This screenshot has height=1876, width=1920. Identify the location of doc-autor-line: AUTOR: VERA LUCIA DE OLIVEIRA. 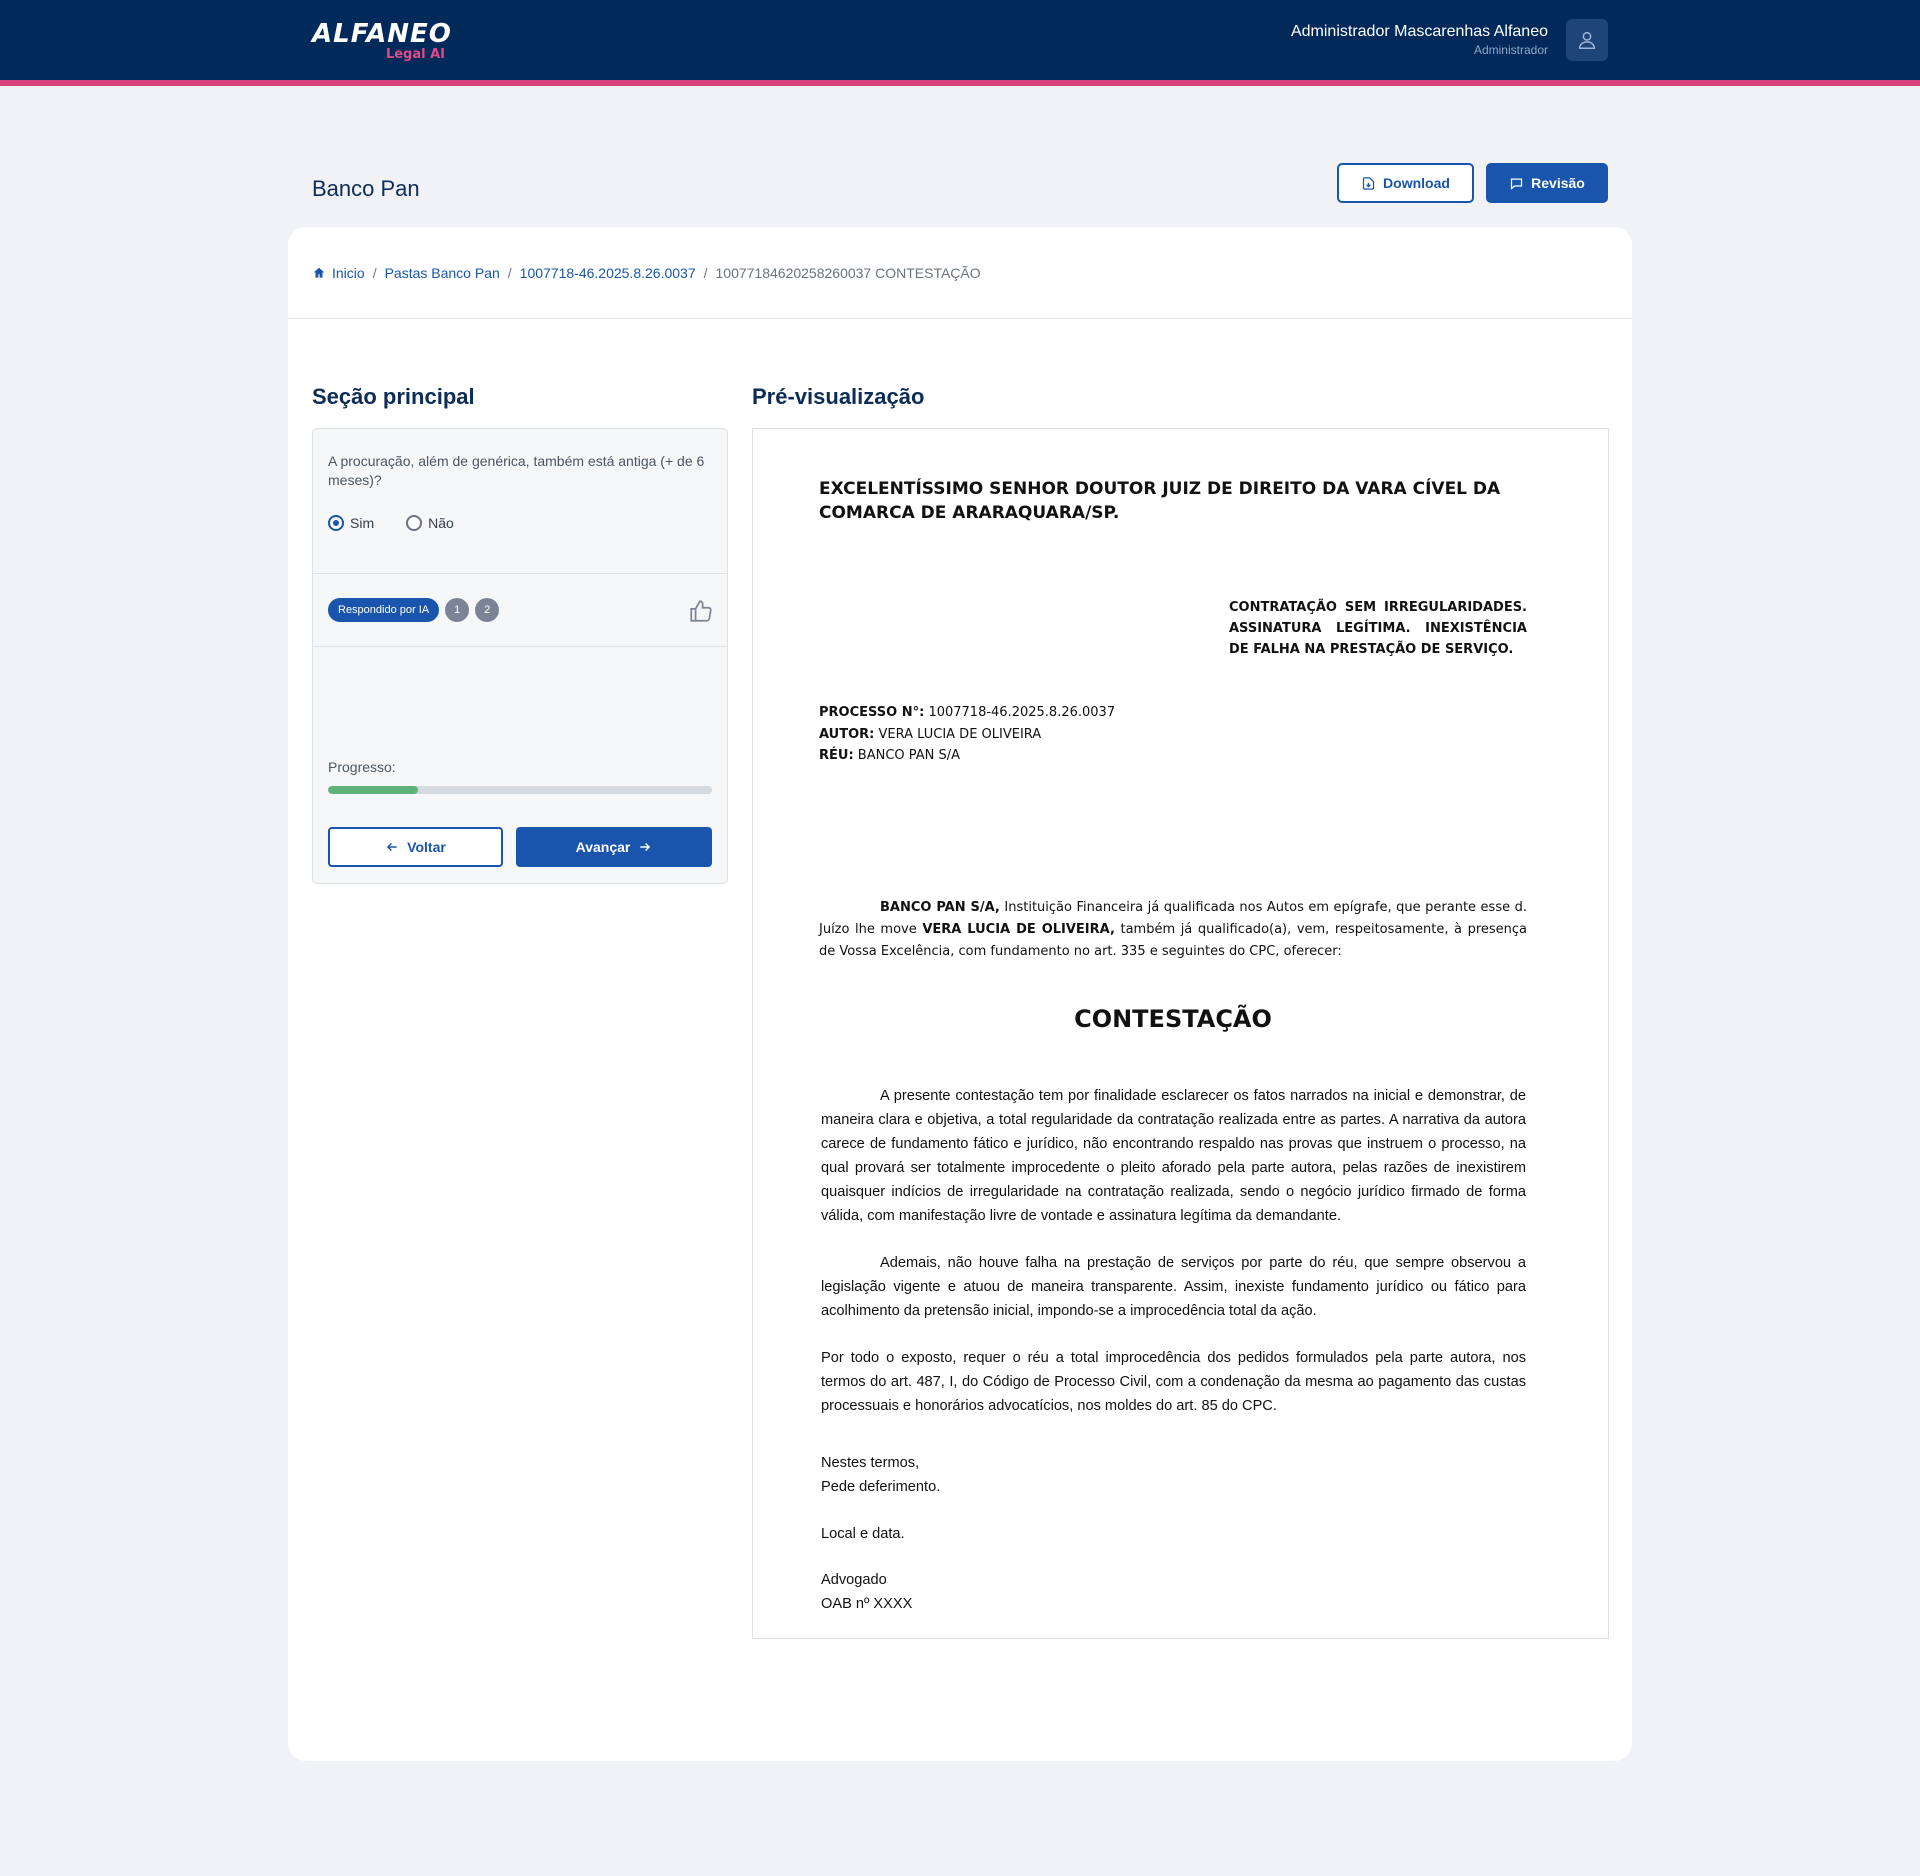
(930, 734).